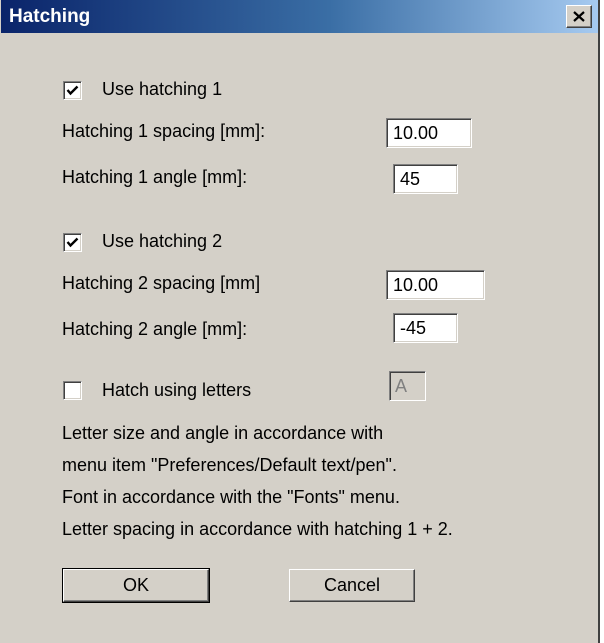  Describe the element at coordinates (136, 585) in the screenshot. I see `ok-button: OK` at that location.